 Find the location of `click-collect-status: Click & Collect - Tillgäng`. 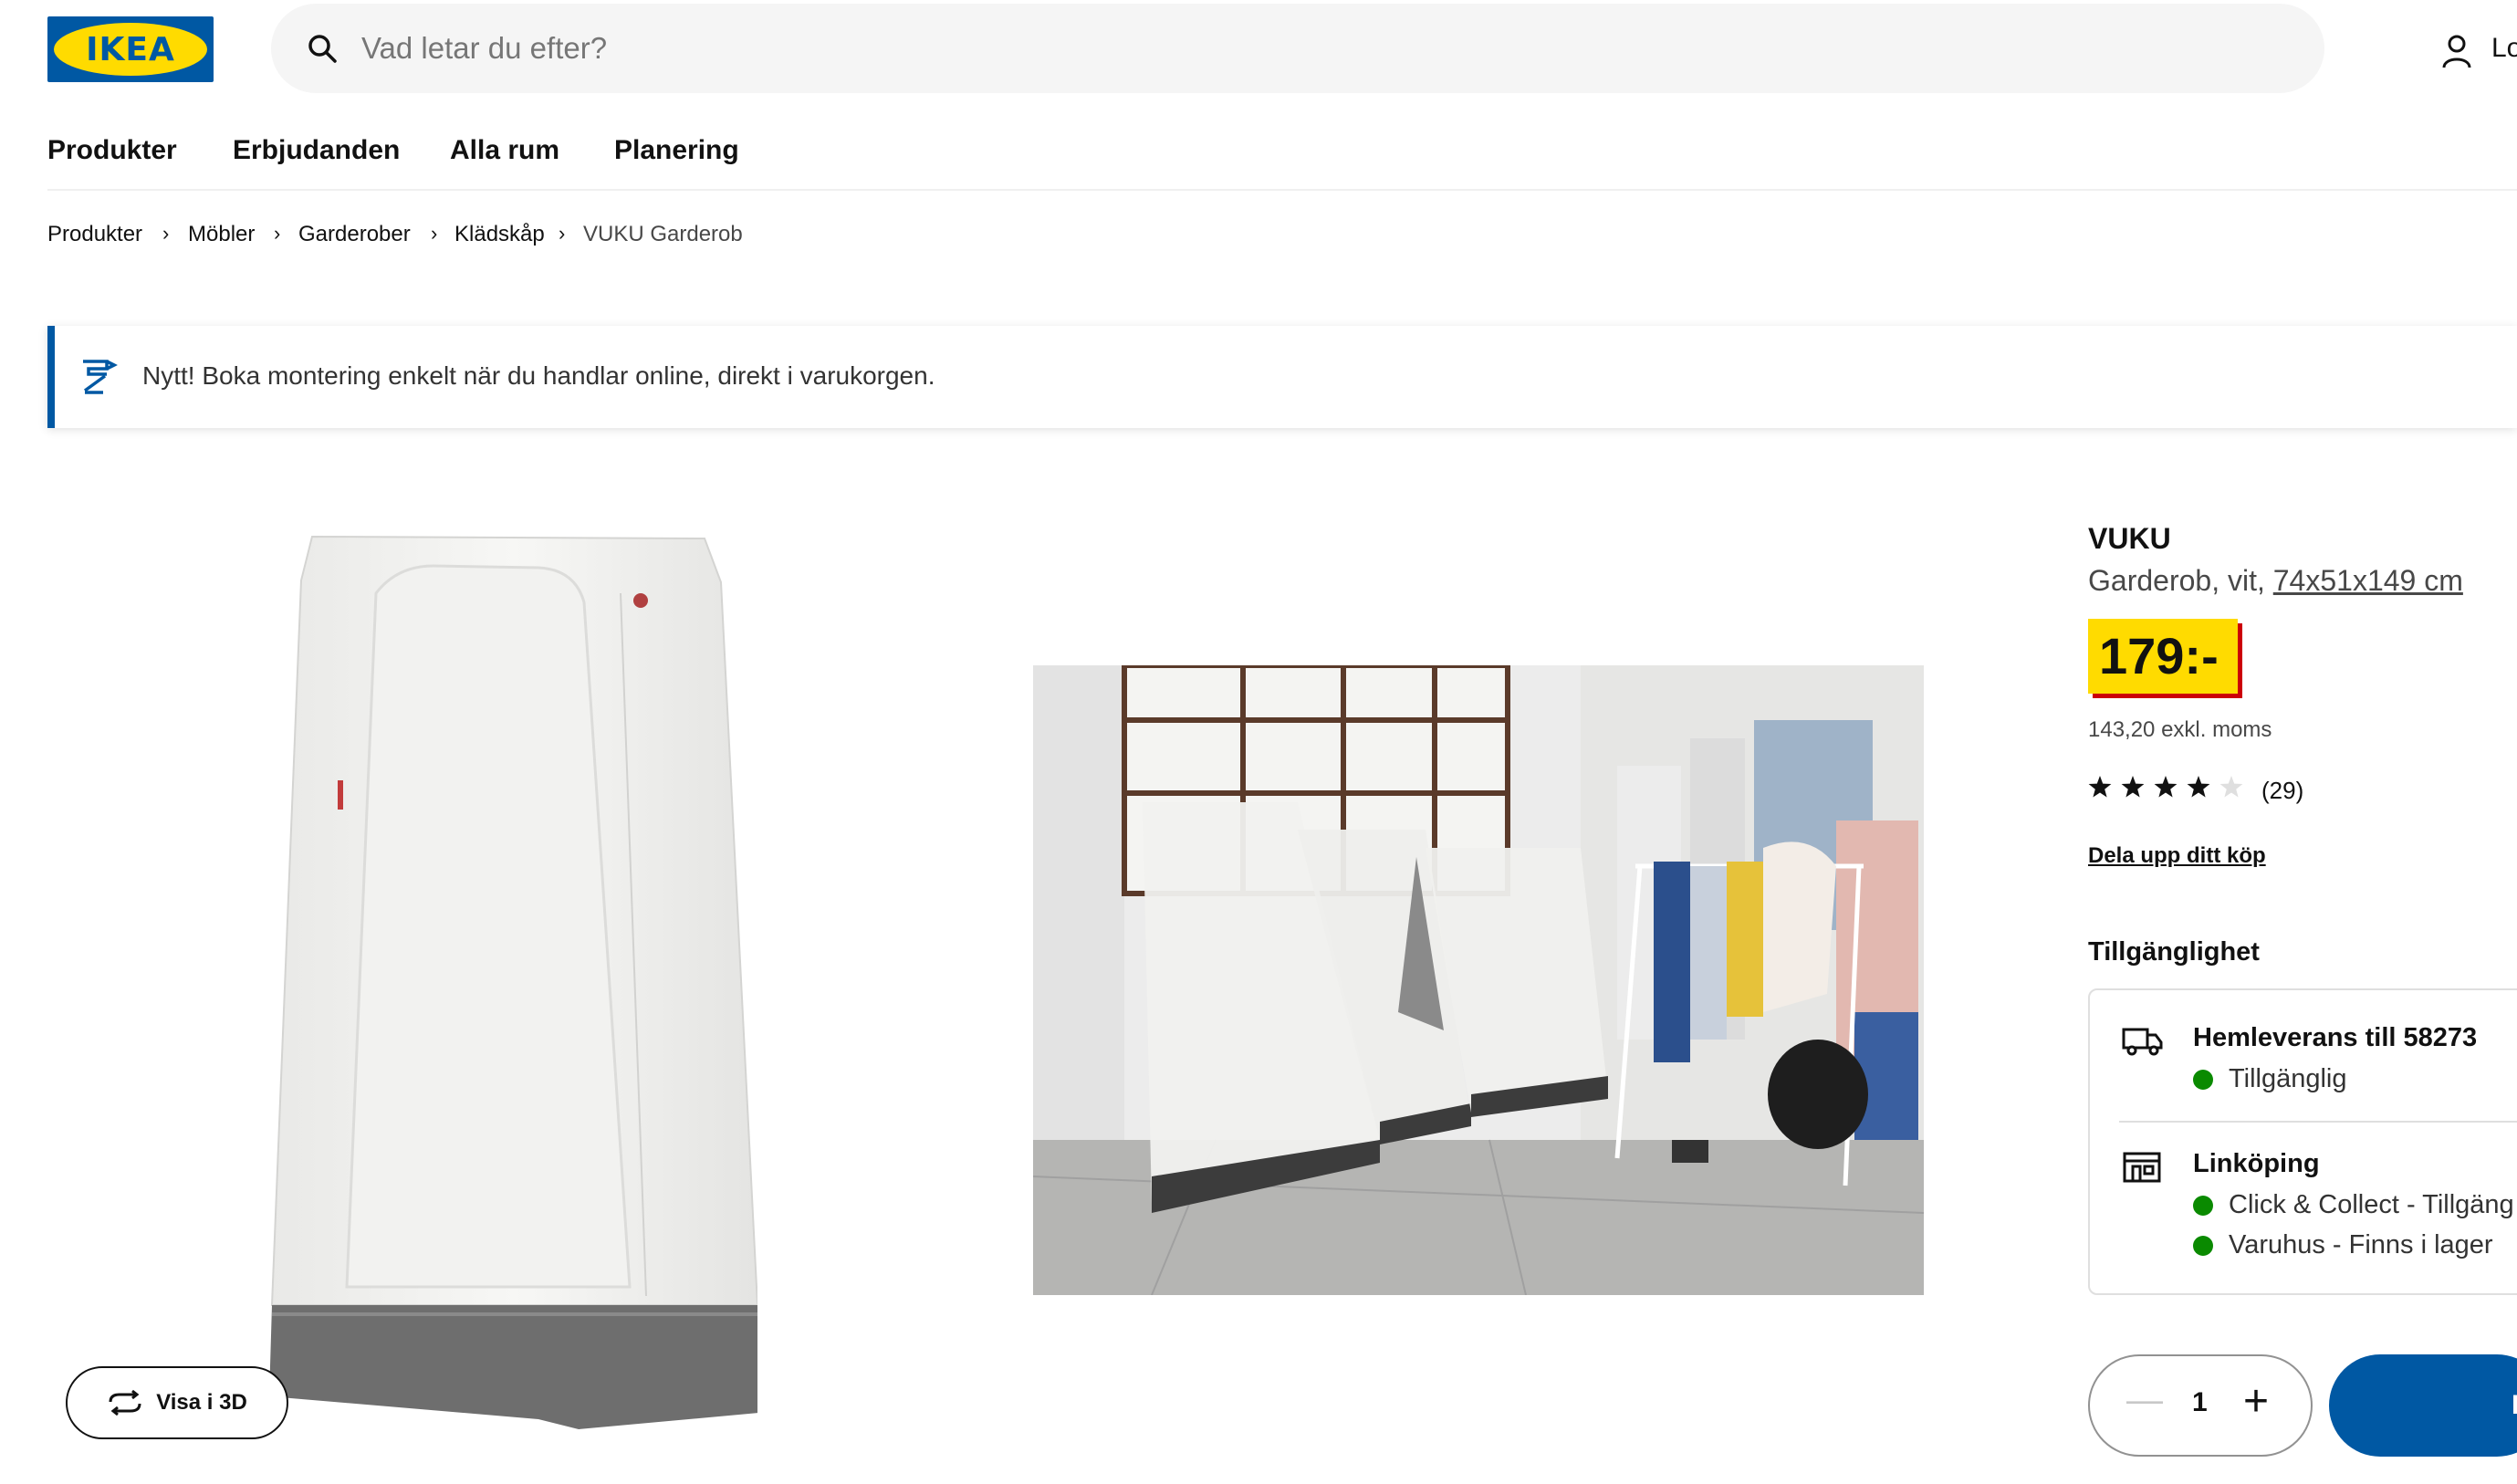

click-collect-status: Click & Collect - Tillgäng is located at coordinates (2371, 1204).